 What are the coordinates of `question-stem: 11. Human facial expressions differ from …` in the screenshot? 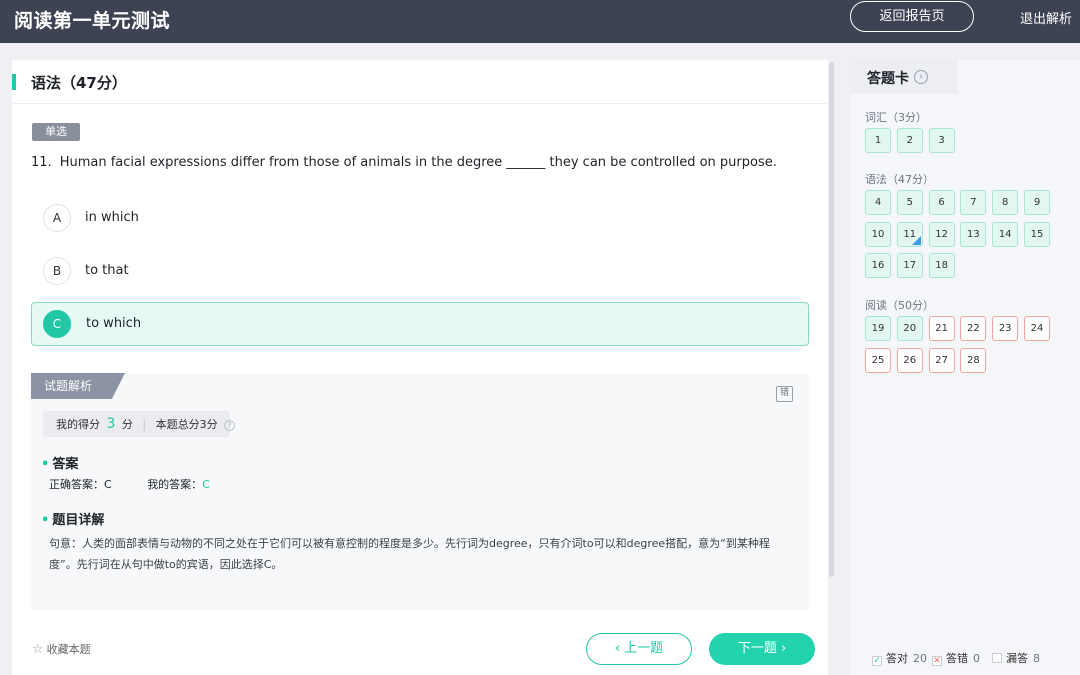 It's located at (404, 162).